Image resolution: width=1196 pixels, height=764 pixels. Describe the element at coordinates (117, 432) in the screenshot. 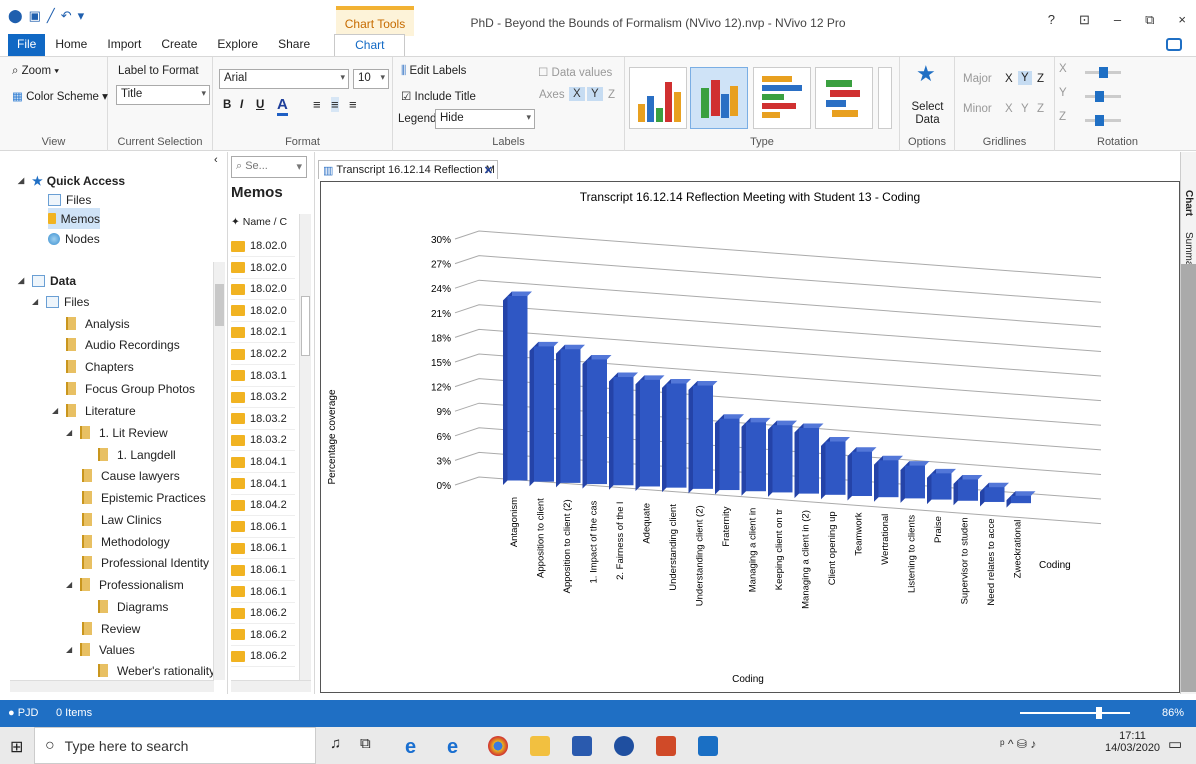

I see `tree-item-lit-review: ◢ 1. Lit Review` at that location.